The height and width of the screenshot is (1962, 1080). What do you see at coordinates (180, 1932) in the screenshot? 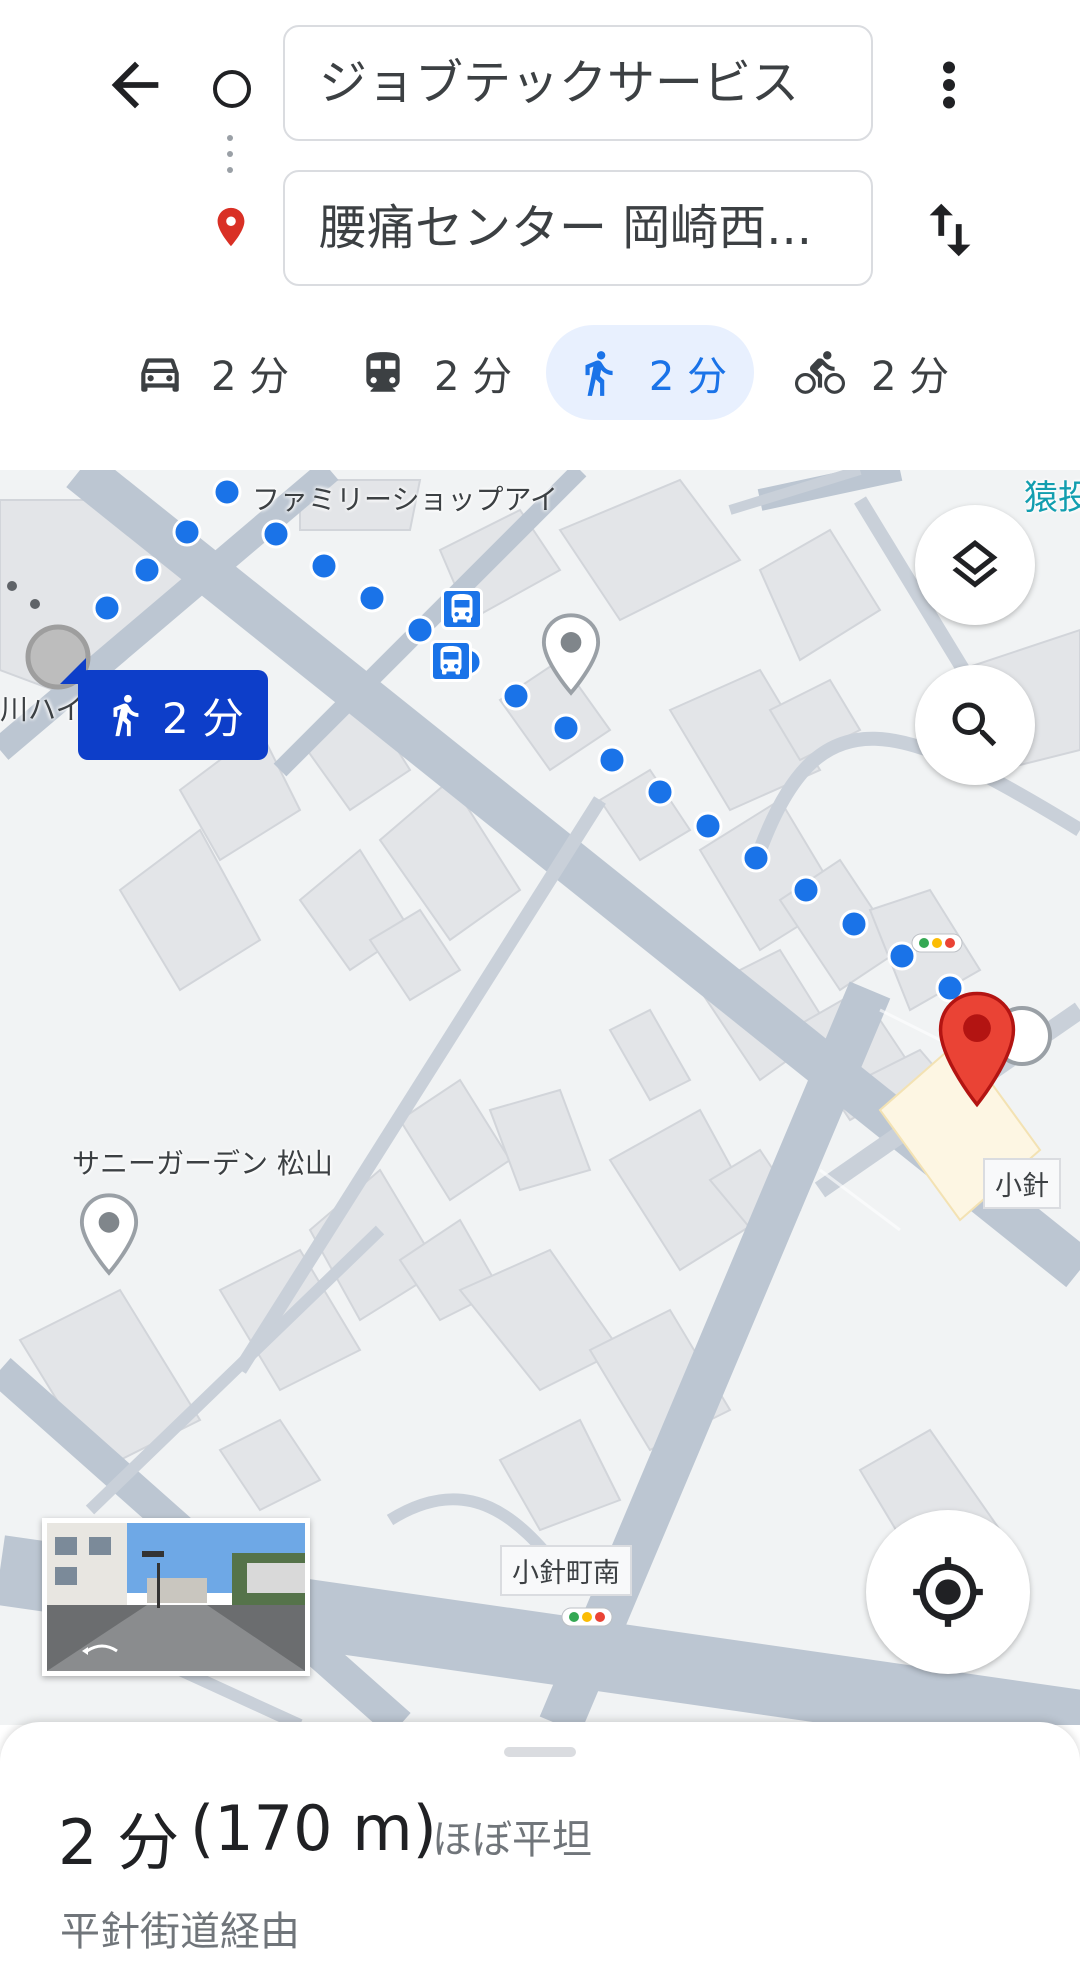
I see `route-via: 平針街道経由` at bounding box center [180, 1932].